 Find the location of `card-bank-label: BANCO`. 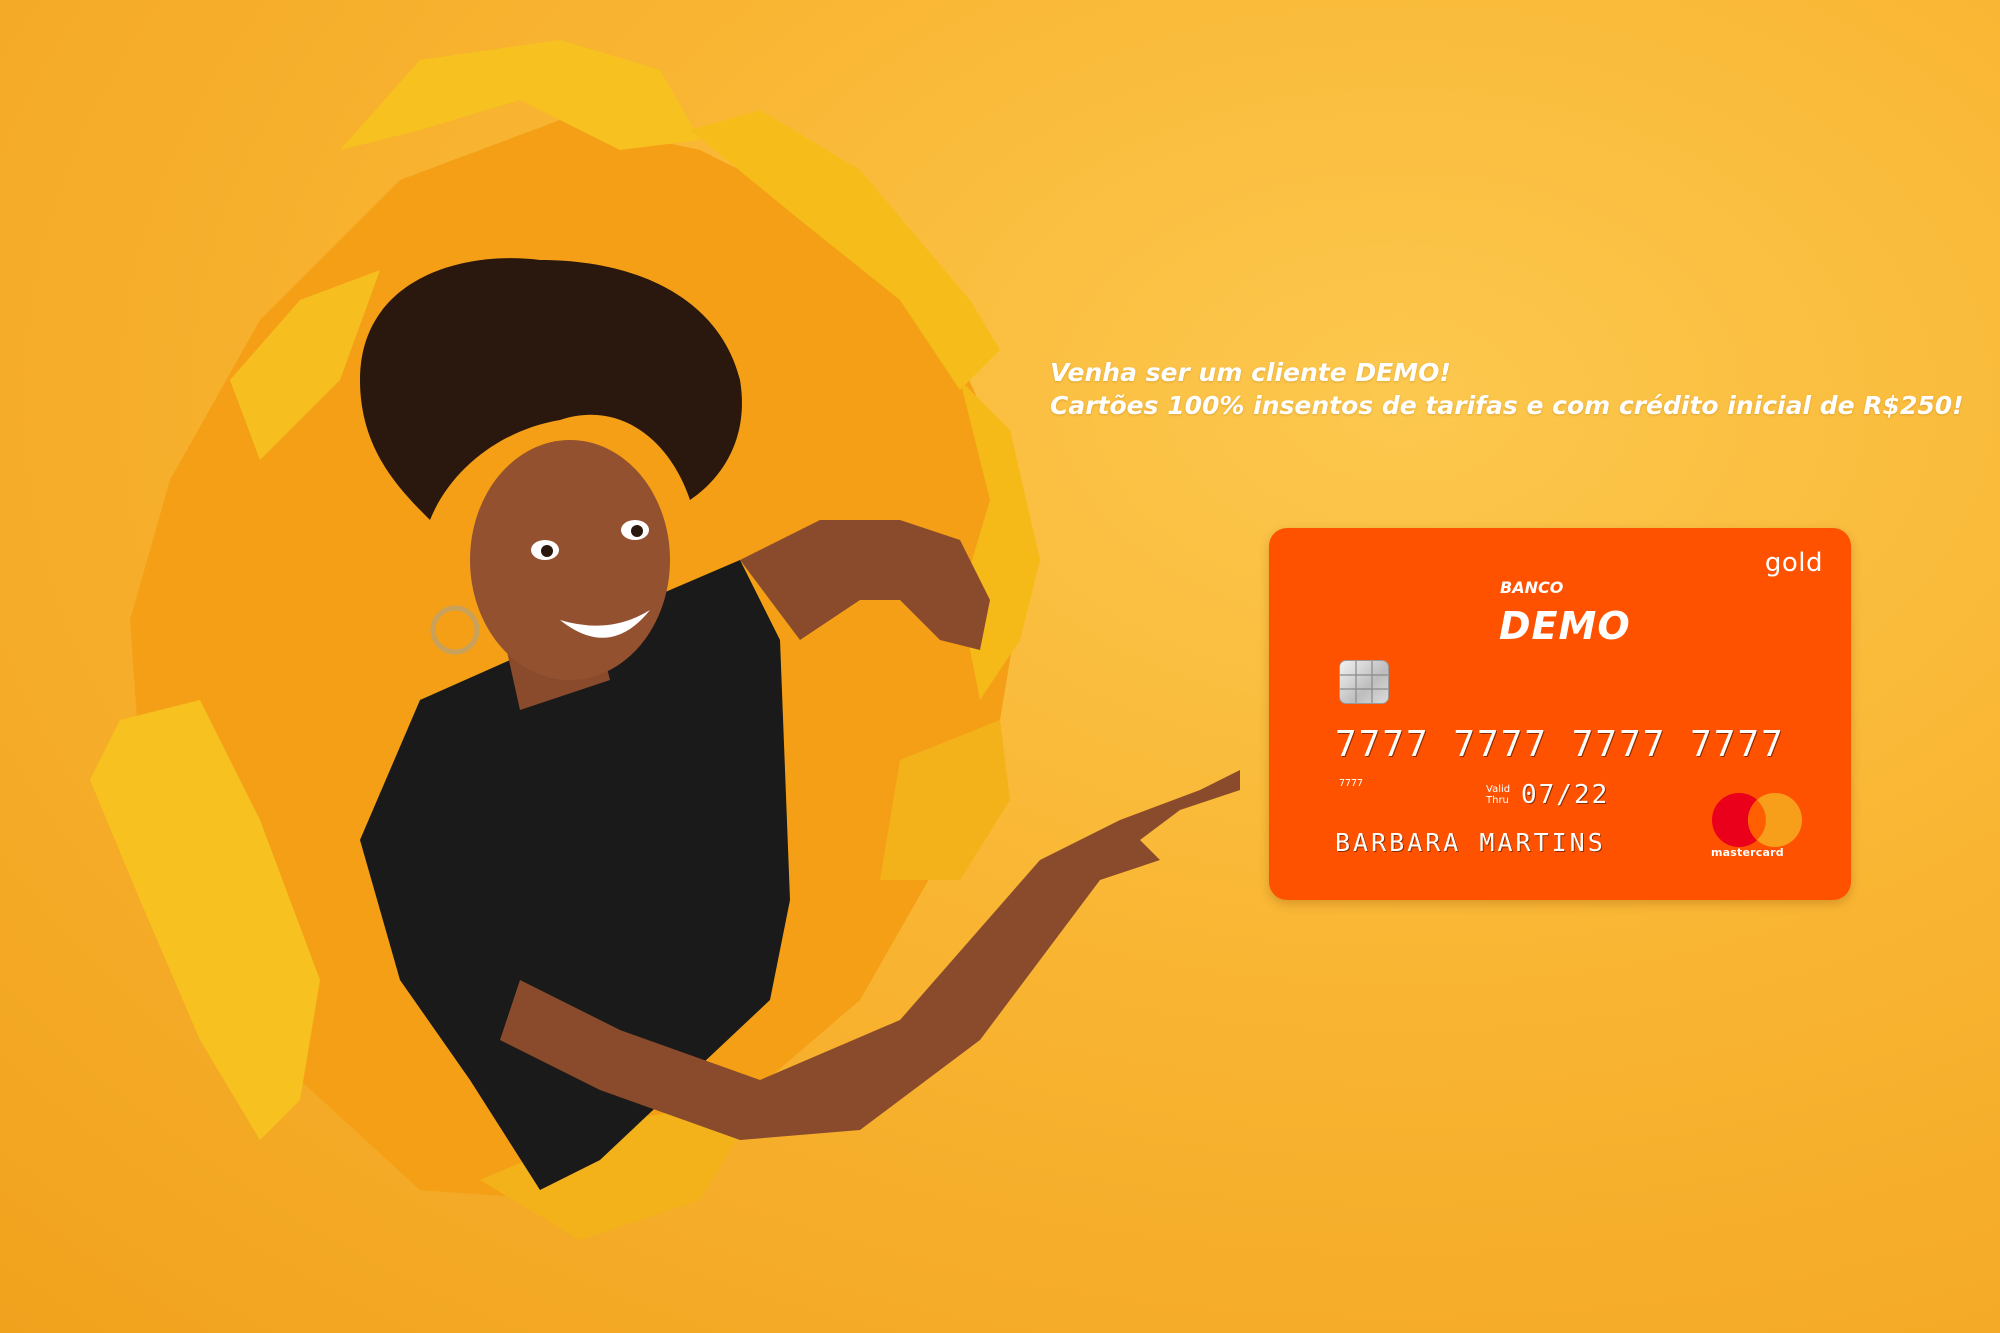

card-bank-label: BANCO is located at coordinates (1532, 587).